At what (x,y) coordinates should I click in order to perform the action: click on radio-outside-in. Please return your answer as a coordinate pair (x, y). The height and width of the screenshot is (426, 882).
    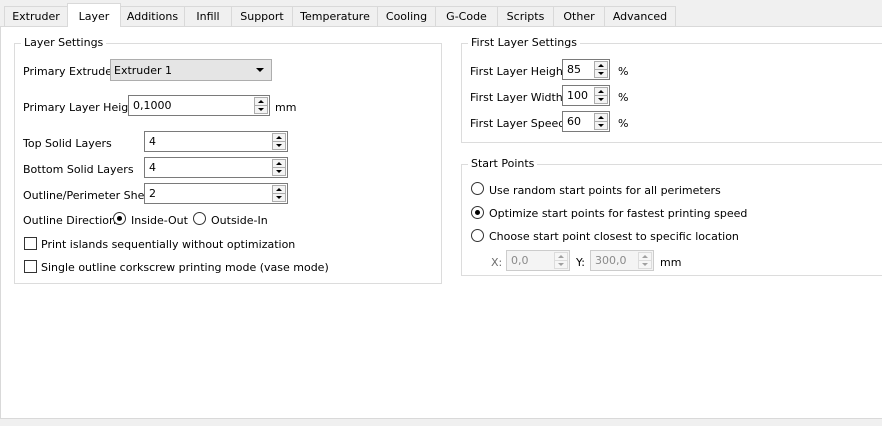
    Looking at the image, I should click on (199, 218).